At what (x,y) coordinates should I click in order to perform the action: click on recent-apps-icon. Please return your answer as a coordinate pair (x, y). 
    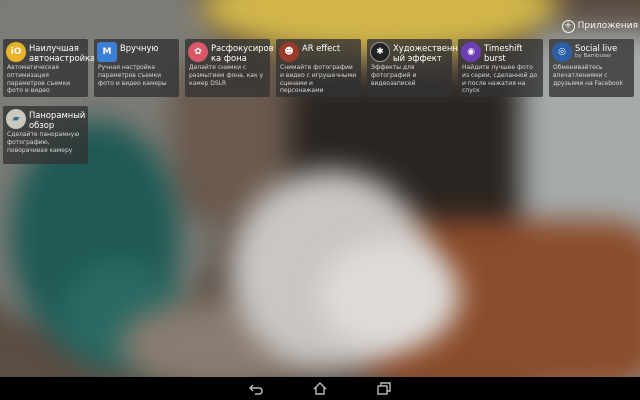
    Looking at the image, I should click on (384, 388).